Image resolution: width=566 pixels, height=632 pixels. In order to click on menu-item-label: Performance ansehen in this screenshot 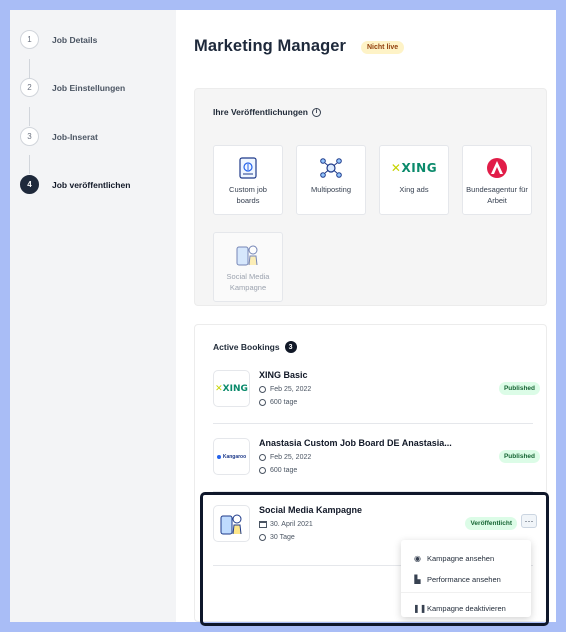, I will do `click(464, 579)`.